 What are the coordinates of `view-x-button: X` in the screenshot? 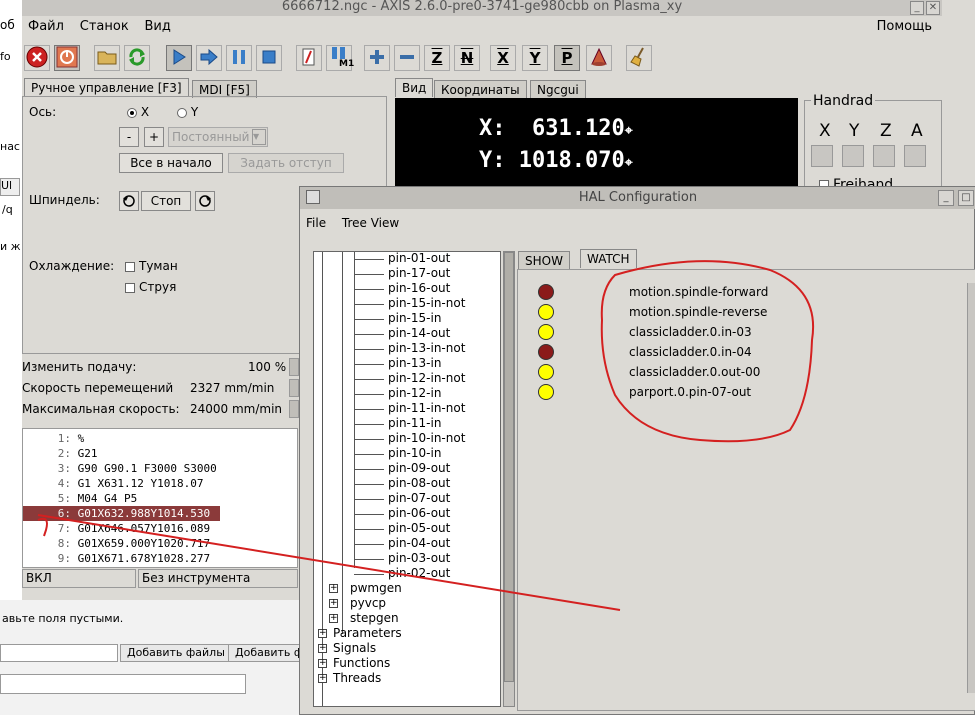 It's located at (503, 58).